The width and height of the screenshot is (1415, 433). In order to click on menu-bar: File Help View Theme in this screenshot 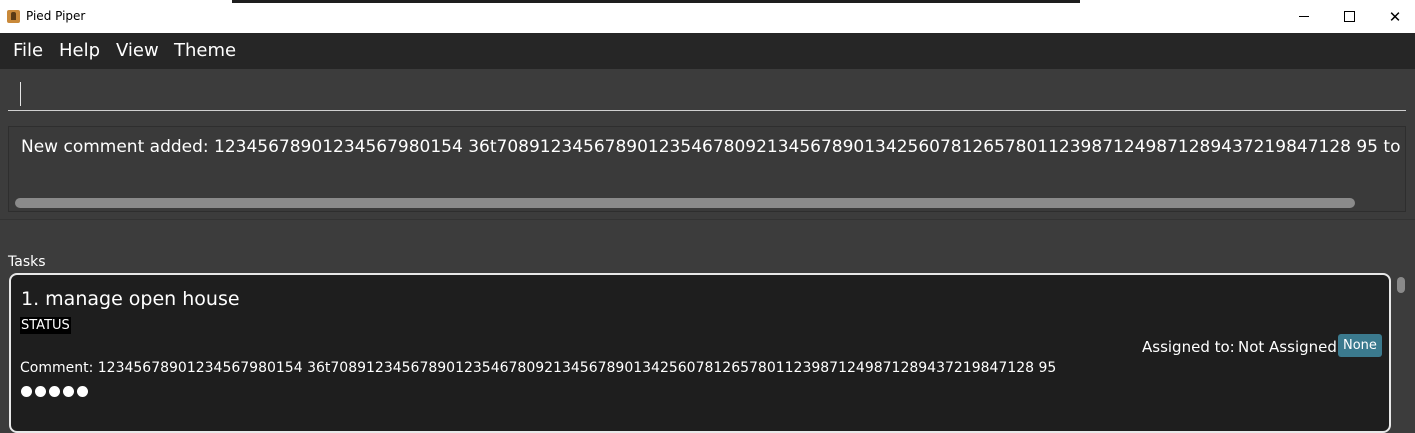, I will do `click(707, 51)`.